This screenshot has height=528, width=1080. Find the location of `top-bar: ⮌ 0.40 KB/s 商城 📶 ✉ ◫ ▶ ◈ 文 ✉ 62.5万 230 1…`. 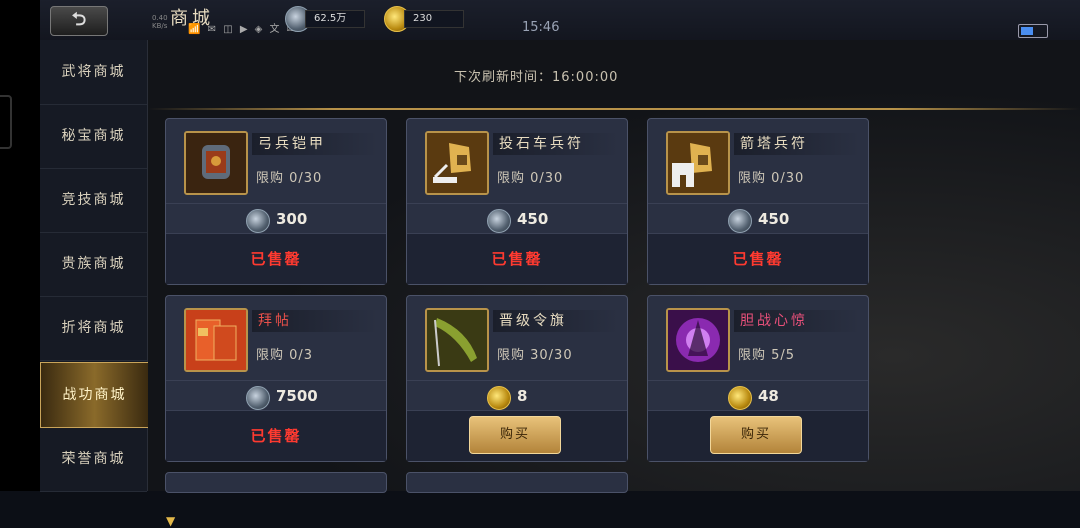

top-bar: ⮌ 0.40 KB/s 商城 📶 ✉ ◫ ▶ ◈ 文 ✉ 62.5万 230 1… is located at coordinates (560, 21).